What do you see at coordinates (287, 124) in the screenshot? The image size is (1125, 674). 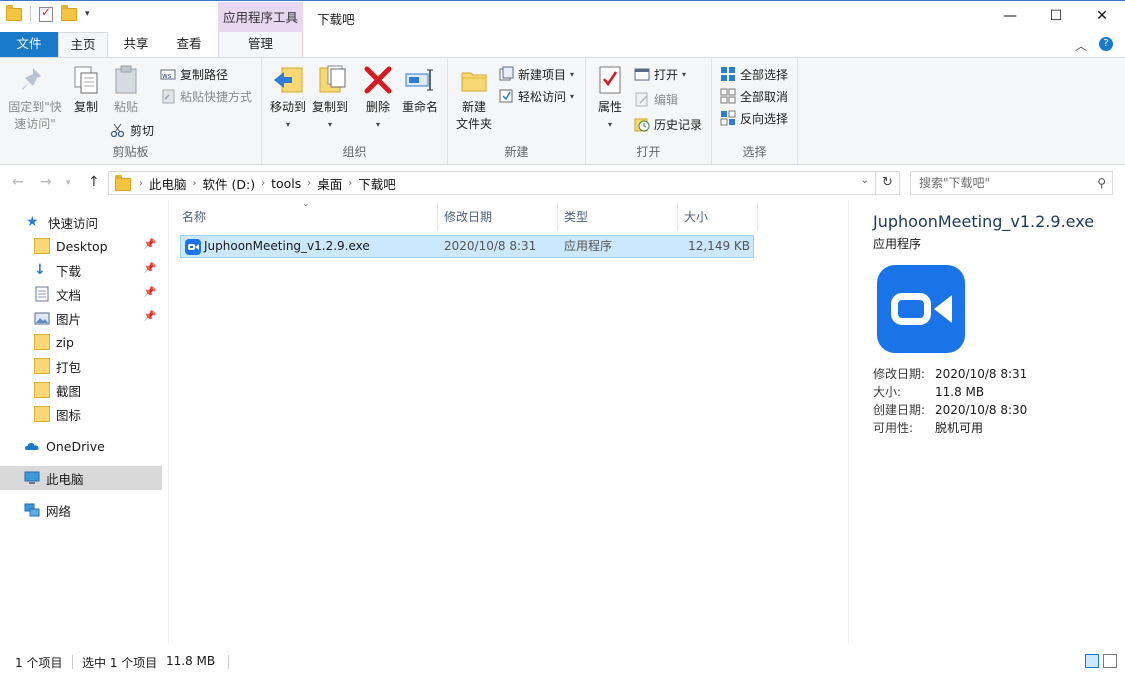 I see `chevron-down-icon: ▾` at bounding box center [287, 124].